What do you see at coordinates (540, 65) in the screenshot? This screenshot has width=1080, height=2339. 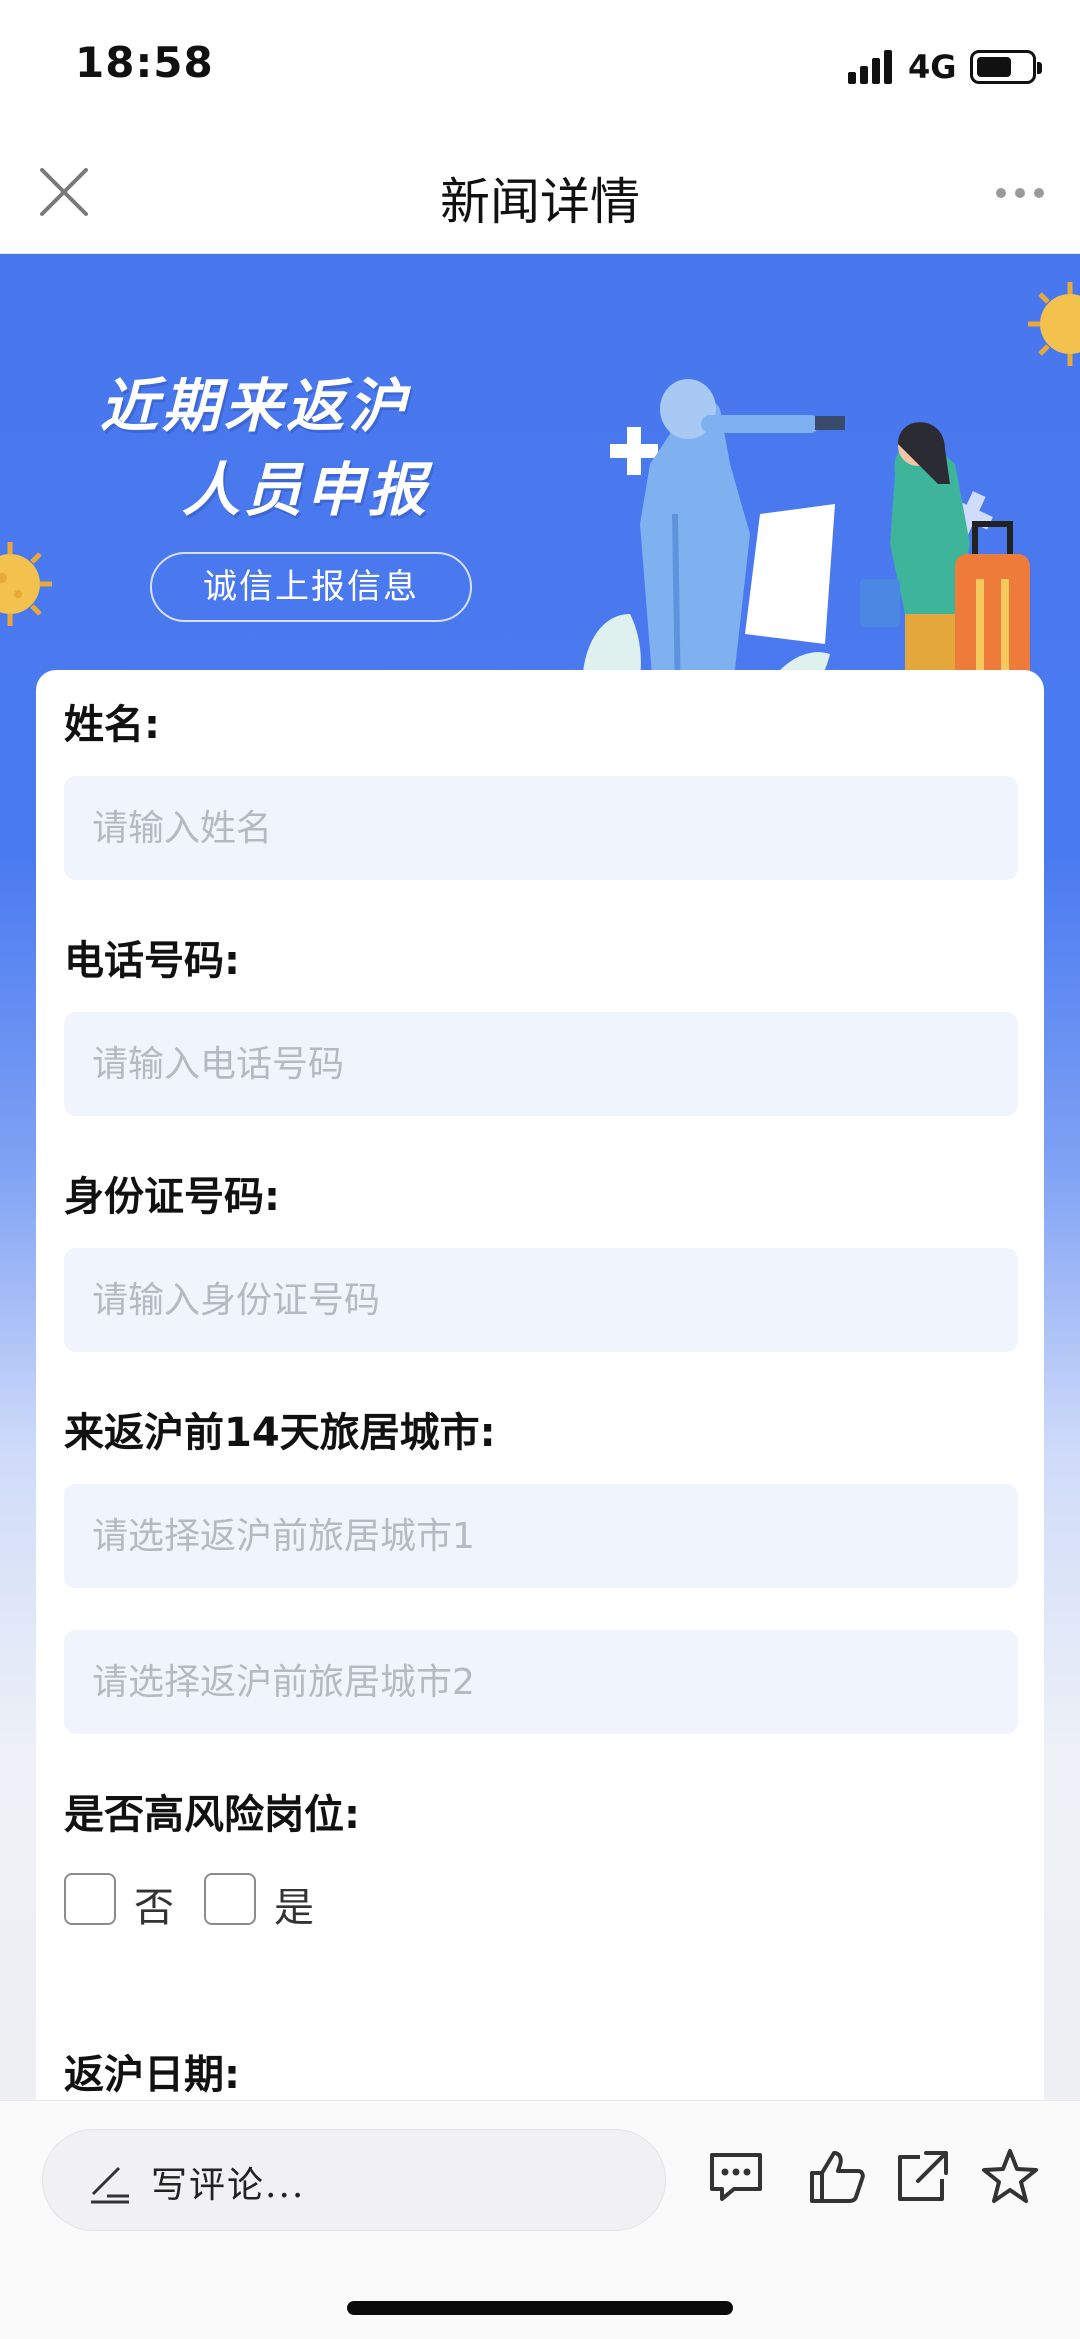 I see `status-bar: 18:58 4G` at bounding box center [540, 65].